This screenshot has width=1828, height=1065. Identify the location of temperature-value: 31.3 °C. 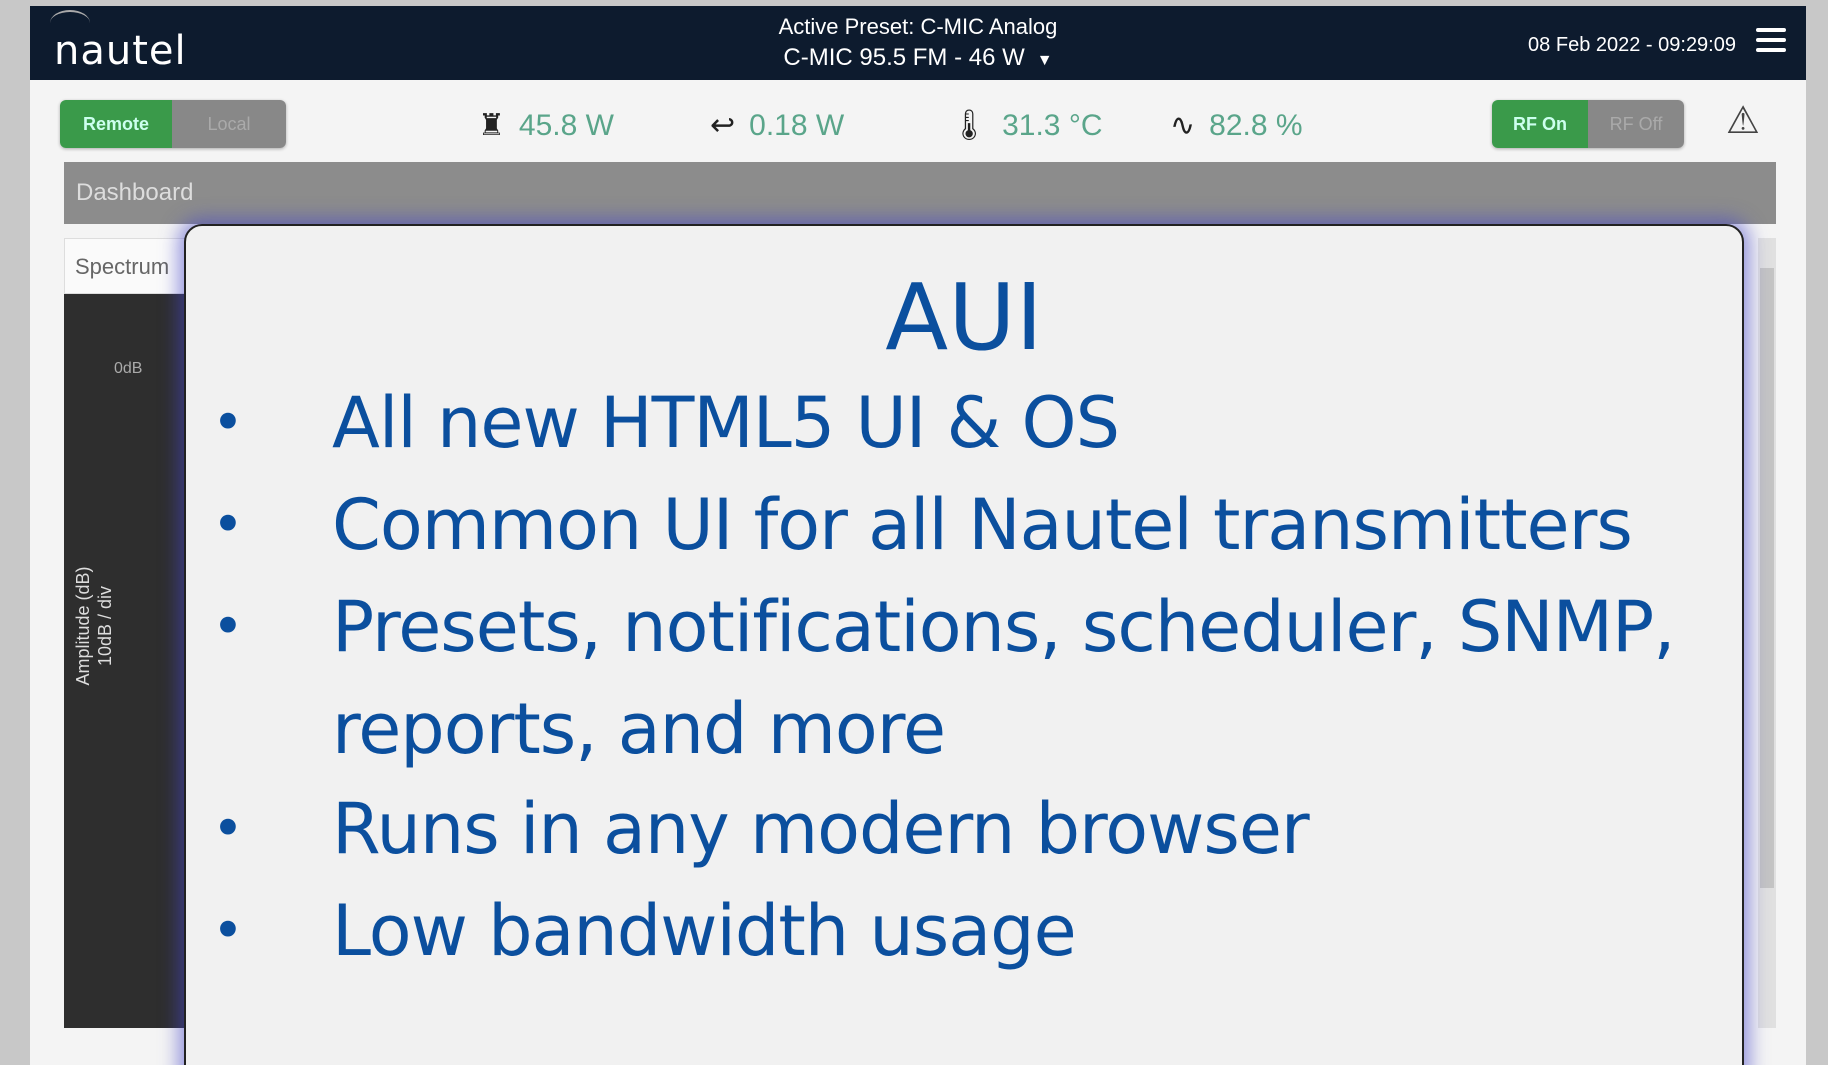
(1052, 125).